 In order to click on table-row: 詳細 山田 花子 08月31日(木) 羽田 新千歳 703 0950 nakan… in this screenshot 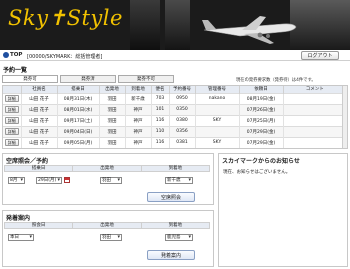, I will do `click(175, 98)`.